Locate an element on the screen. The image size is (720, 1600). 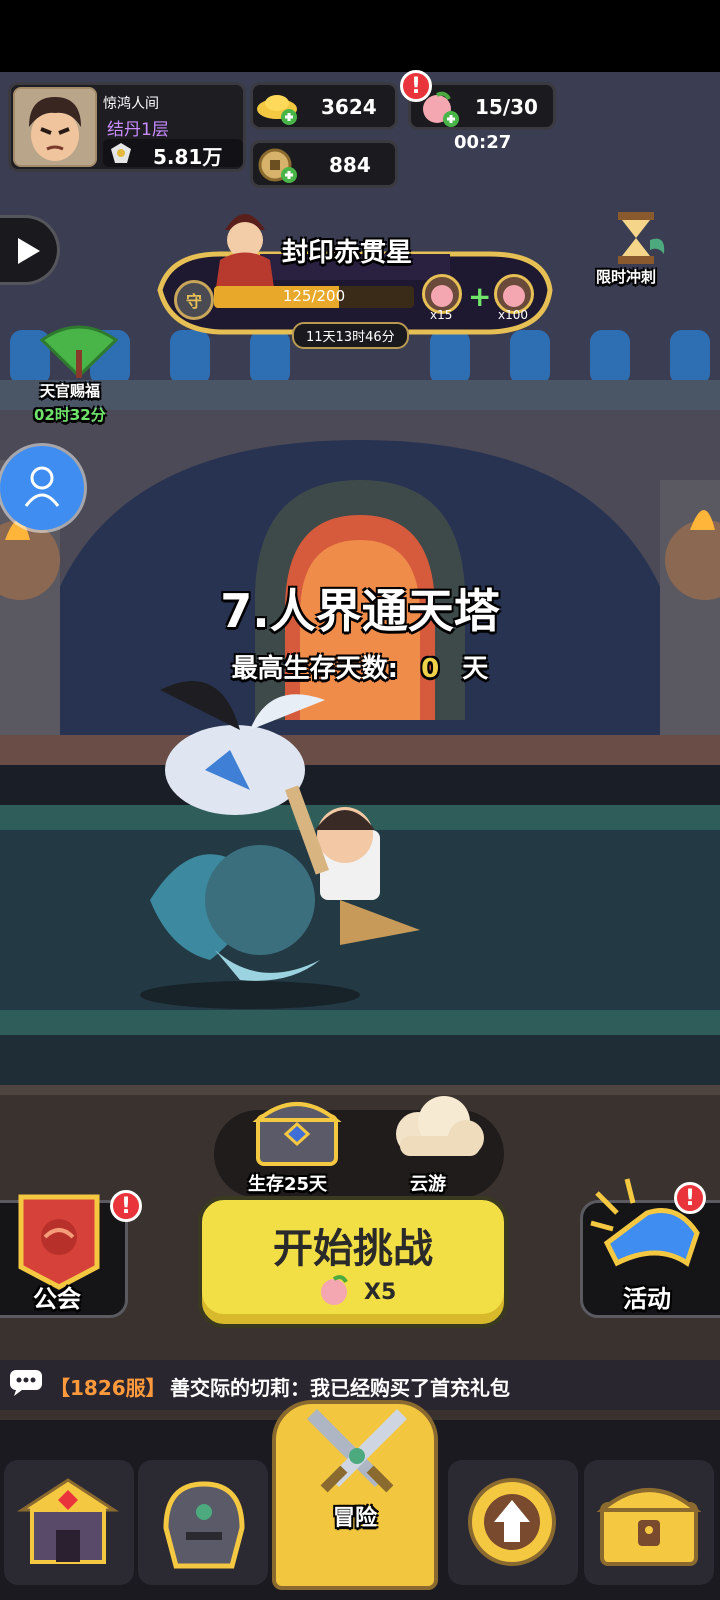
helmet-icon is located at coordinates (204, 1524).